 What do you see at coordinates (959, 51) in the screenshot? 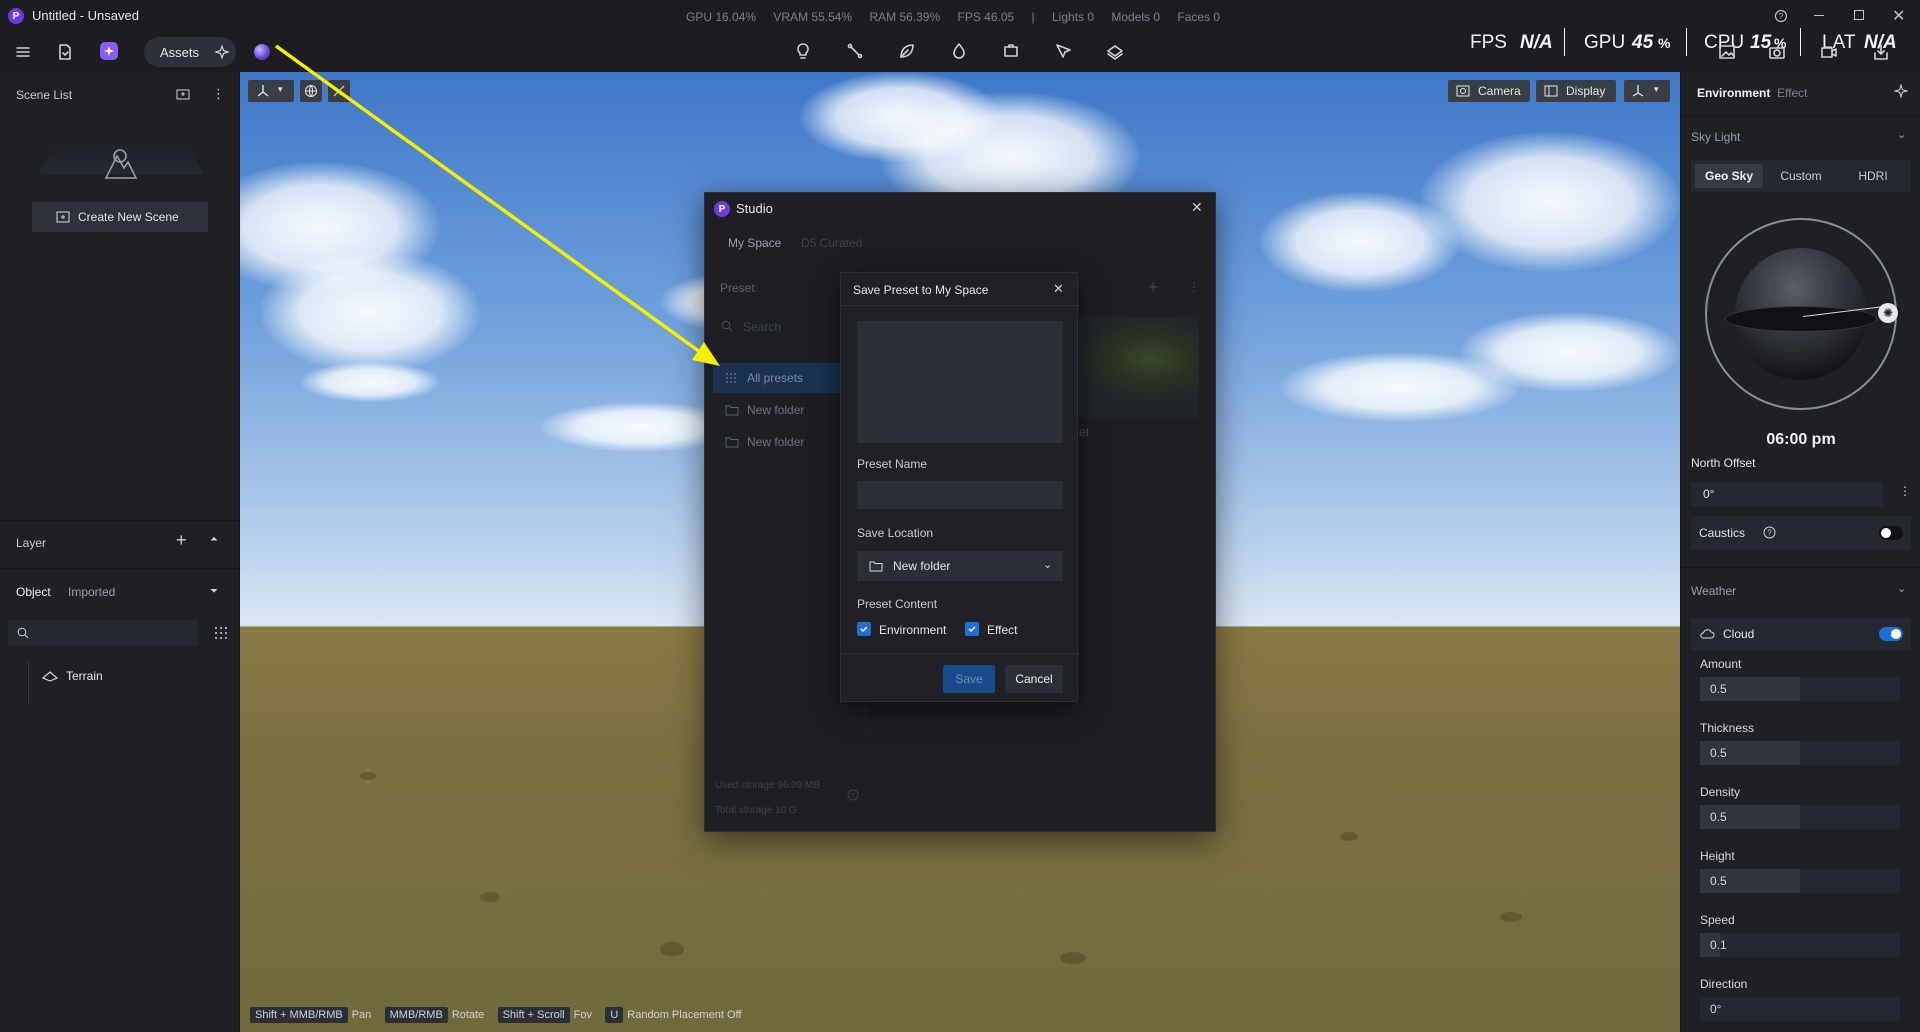
I see `water-drop-icon` at bounding box center [959, 51].